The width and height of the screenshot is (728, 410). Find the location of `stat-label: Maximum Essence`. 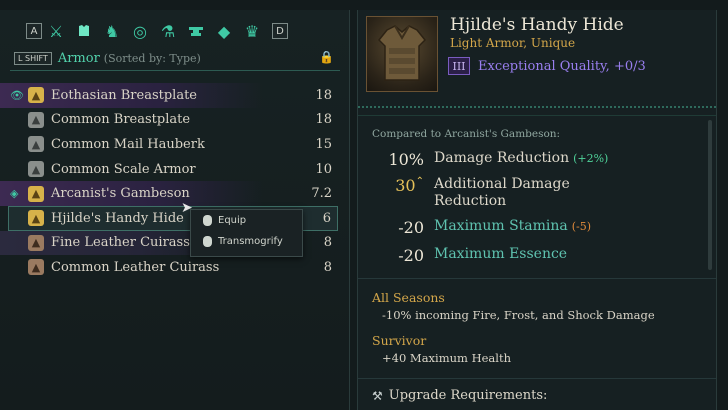

stat-label: Maximum Essence is located at coordinates (501, 254).